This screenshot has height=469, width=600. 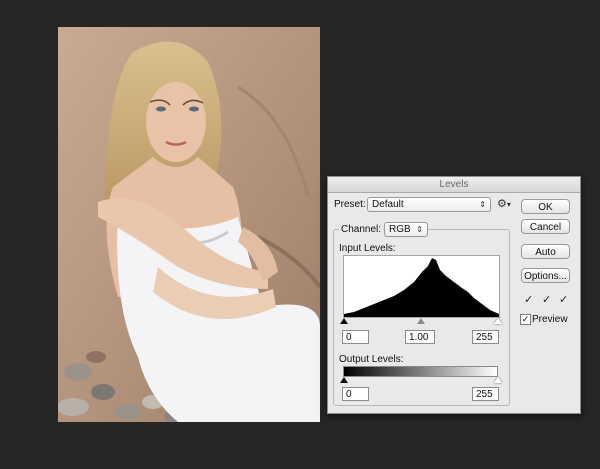 I want to click on preset-label: Preset:, so click(x=350, y=204).